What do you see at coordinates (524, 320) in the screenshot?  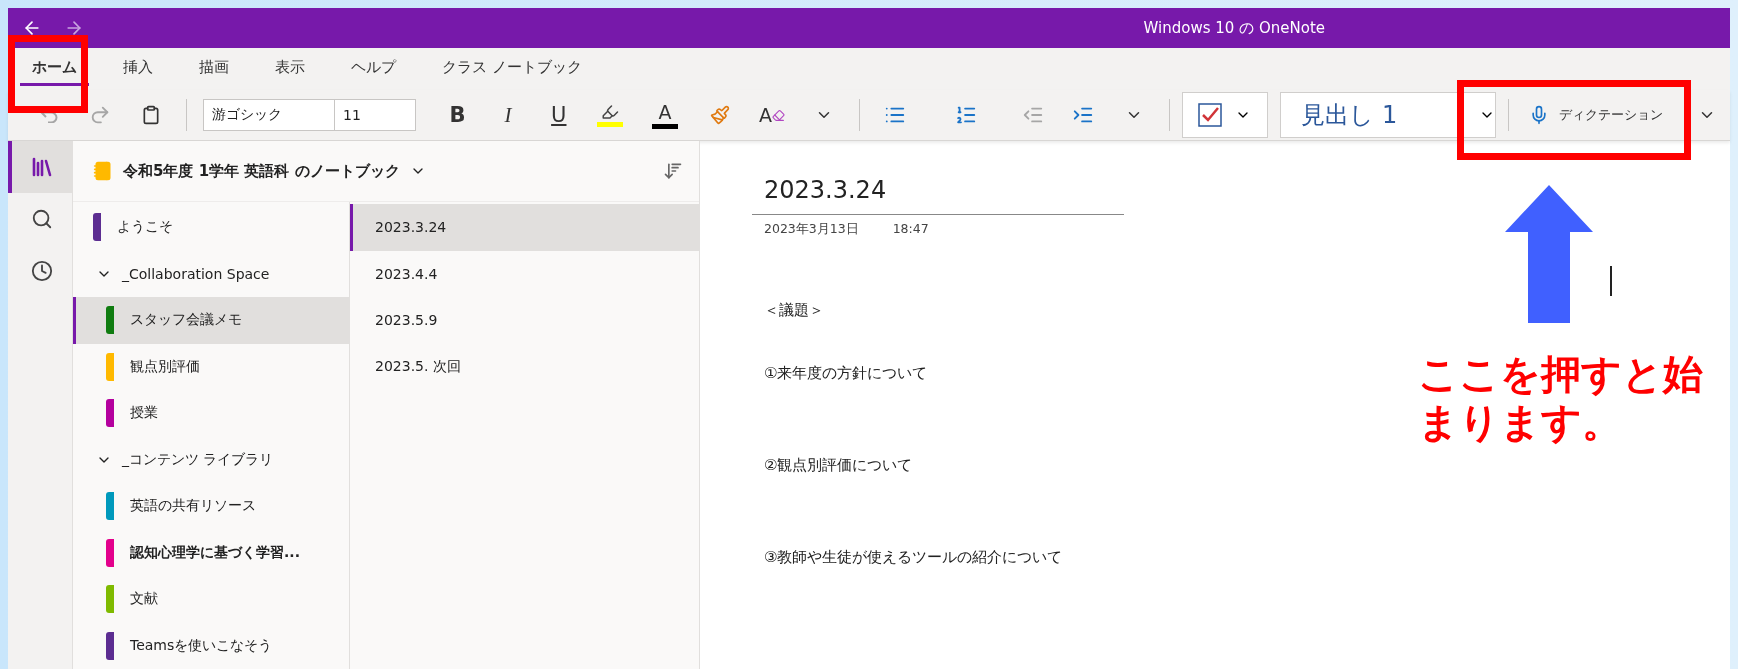 I see `page-item: 2023.5.9` at bounding box center [524, 320].